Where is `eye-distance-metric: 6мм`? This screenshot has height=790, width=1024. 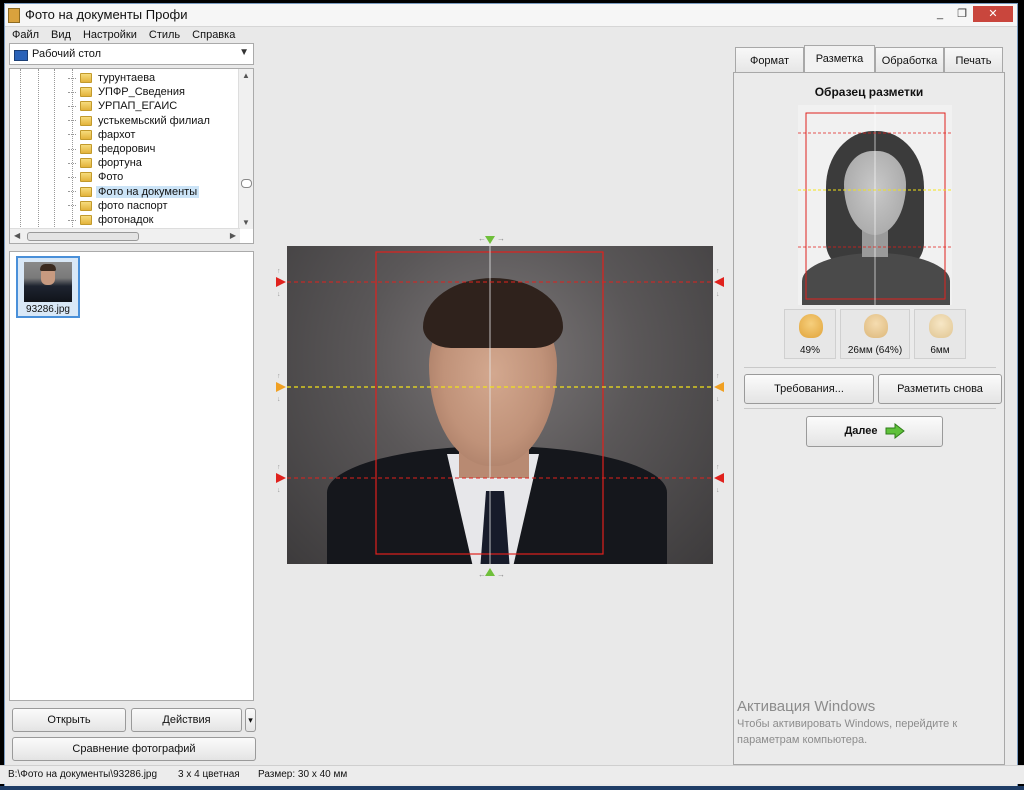 eye-distance-metric: 6мм is located at coordinates (940, 334).